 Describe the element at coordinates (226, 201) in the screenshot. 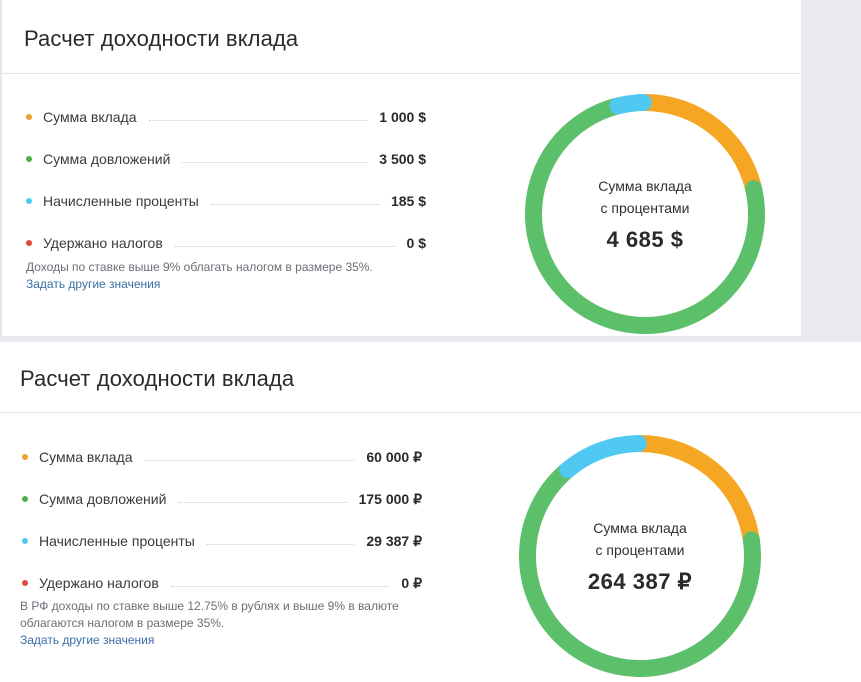

I see `row-accrued-interest: Начисленные проценты 185 $` at that location.